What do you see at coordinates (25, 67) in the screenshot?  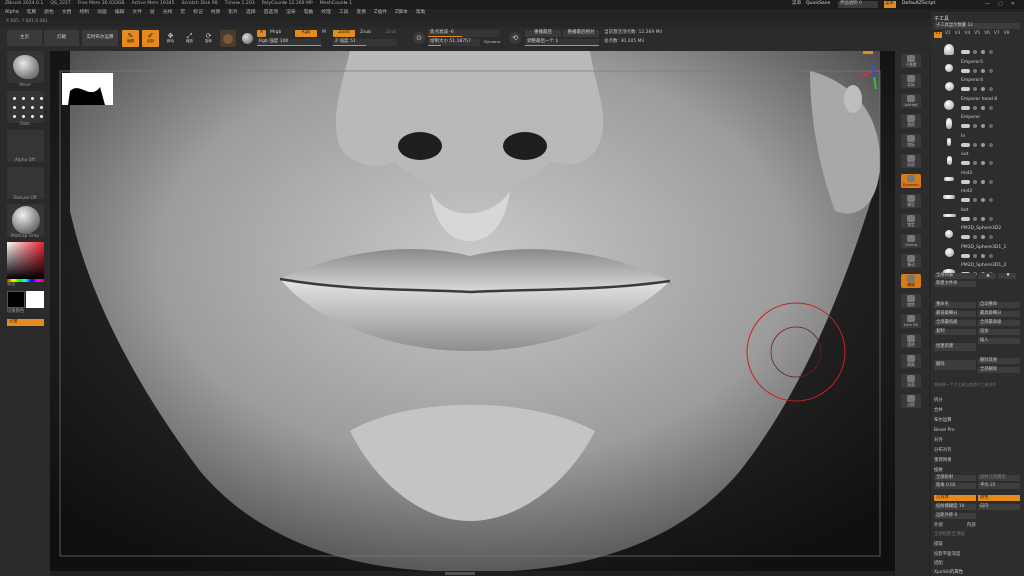 I see `brush-thumbnail` at bounding box center [25, 67].